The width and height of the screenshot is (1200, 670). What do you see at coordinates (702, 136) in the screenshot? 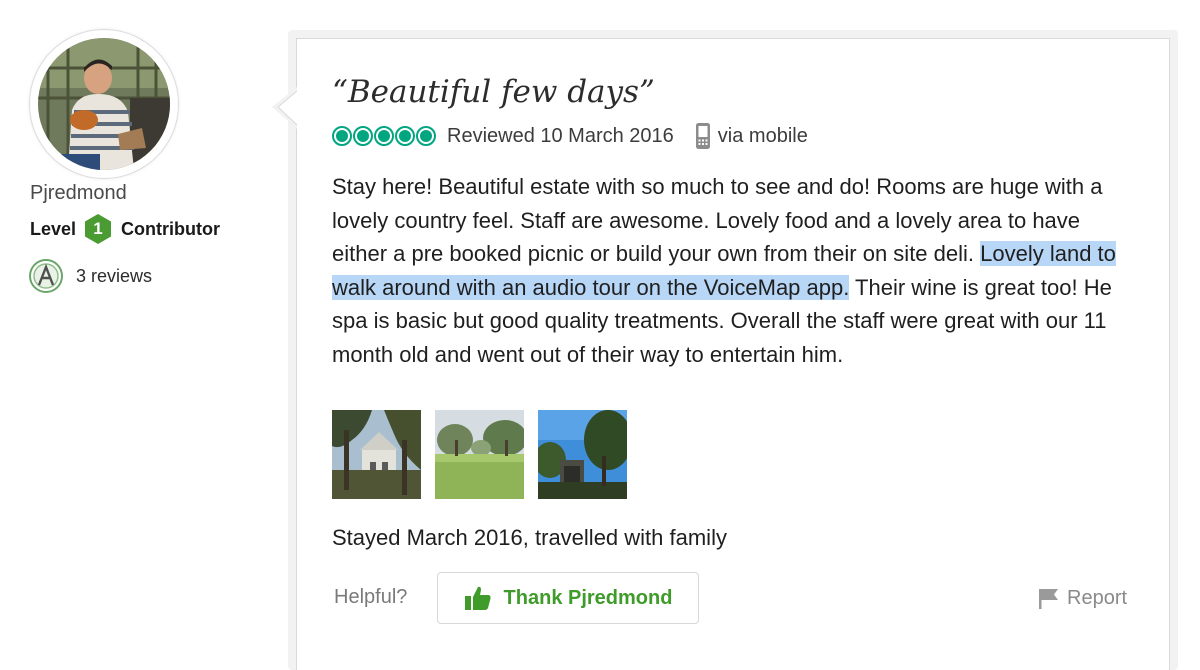
I see `mobile-phone-icon` at bounding box center [702, 136].